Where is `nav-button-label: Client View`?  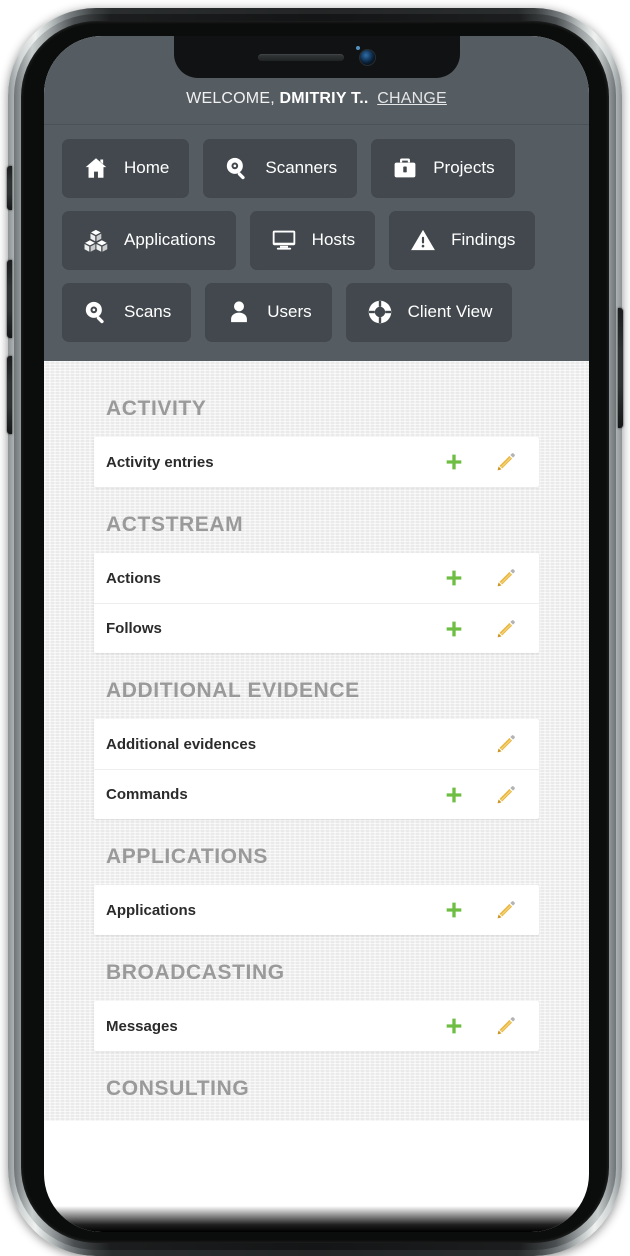 nav-button-label: Client View is located at coordinates (450, 311).